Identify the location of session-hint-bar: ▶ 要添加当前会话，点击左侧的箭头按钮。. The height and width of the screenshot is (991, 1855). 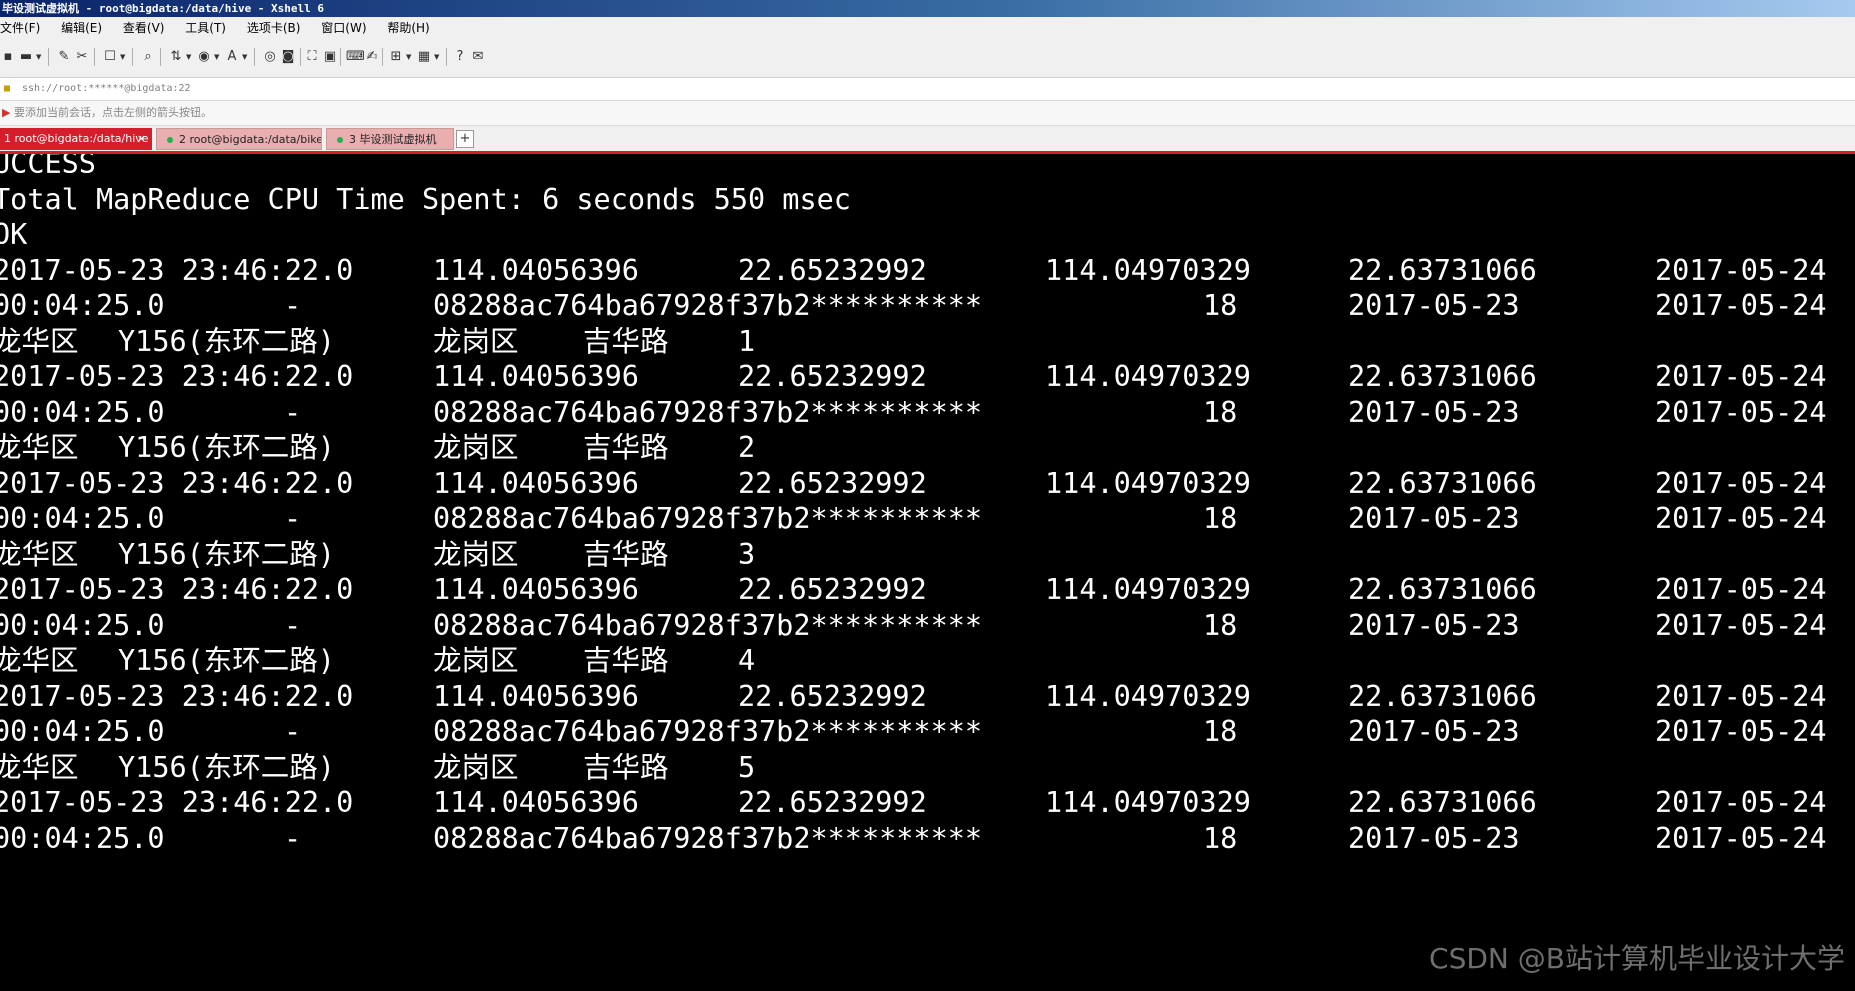
(927, 113).